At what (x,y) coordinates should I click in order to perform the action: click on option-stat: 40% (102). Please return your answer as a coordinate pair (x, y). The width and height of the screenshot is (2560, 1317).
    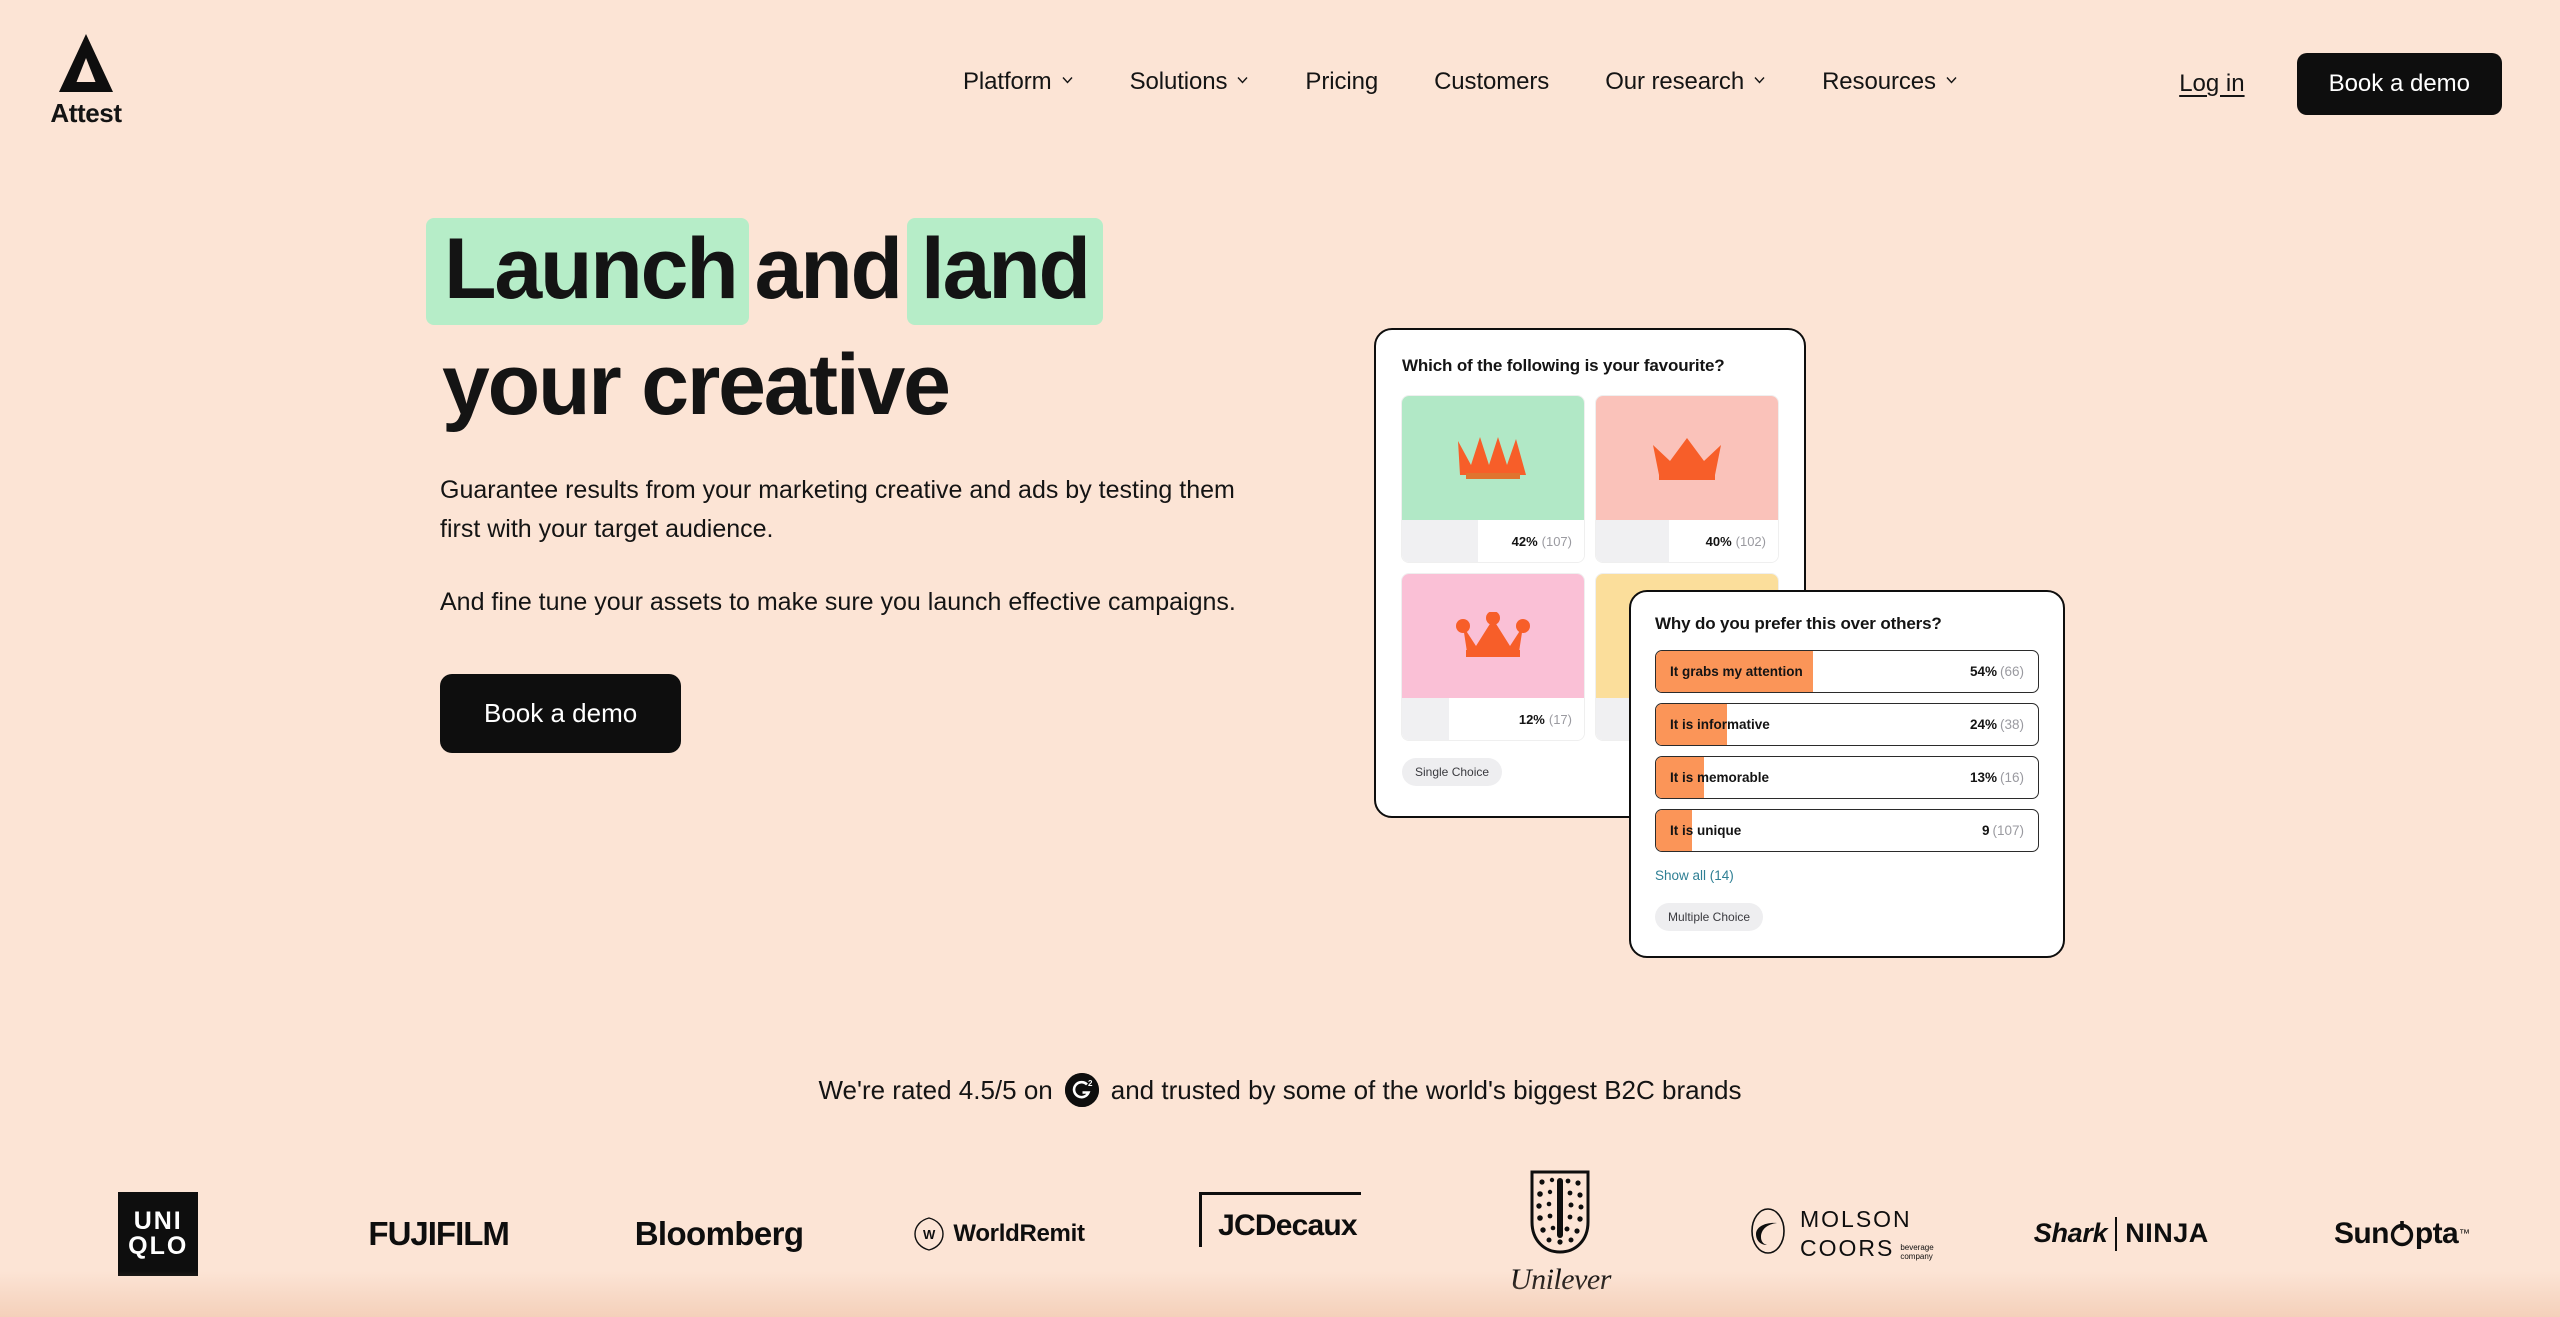
    Looking at the image, I should click on (1687, 541).